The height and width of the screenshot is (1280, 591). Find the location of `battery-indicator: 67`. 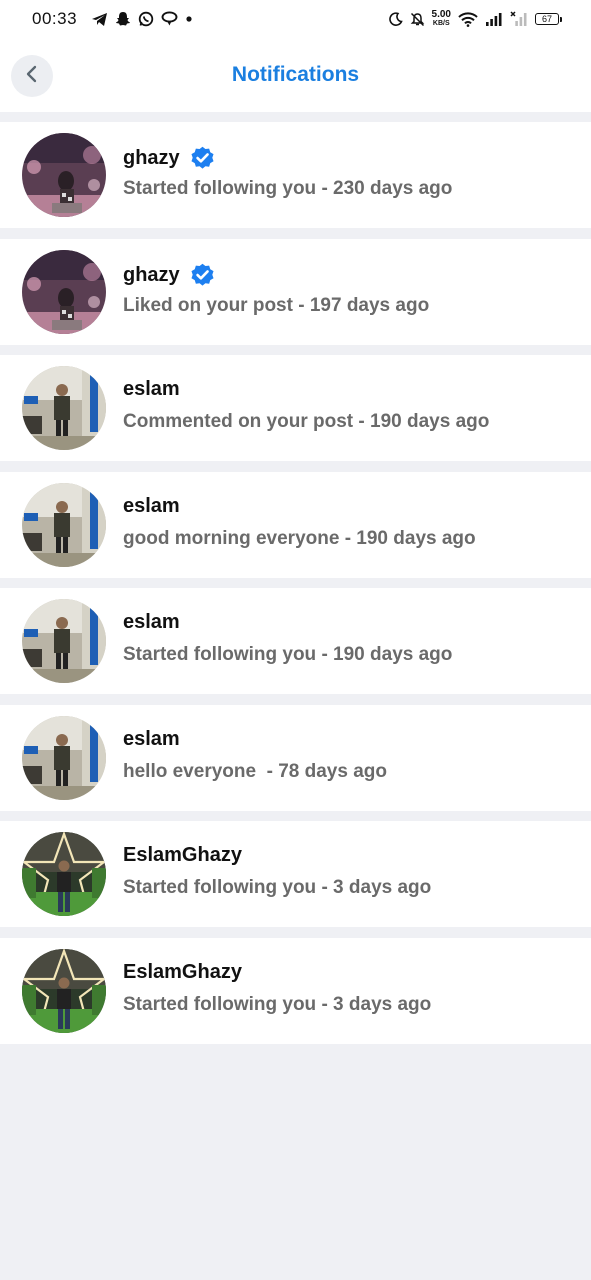

battery-indicator: 67 is located at coordinates (548, 19).